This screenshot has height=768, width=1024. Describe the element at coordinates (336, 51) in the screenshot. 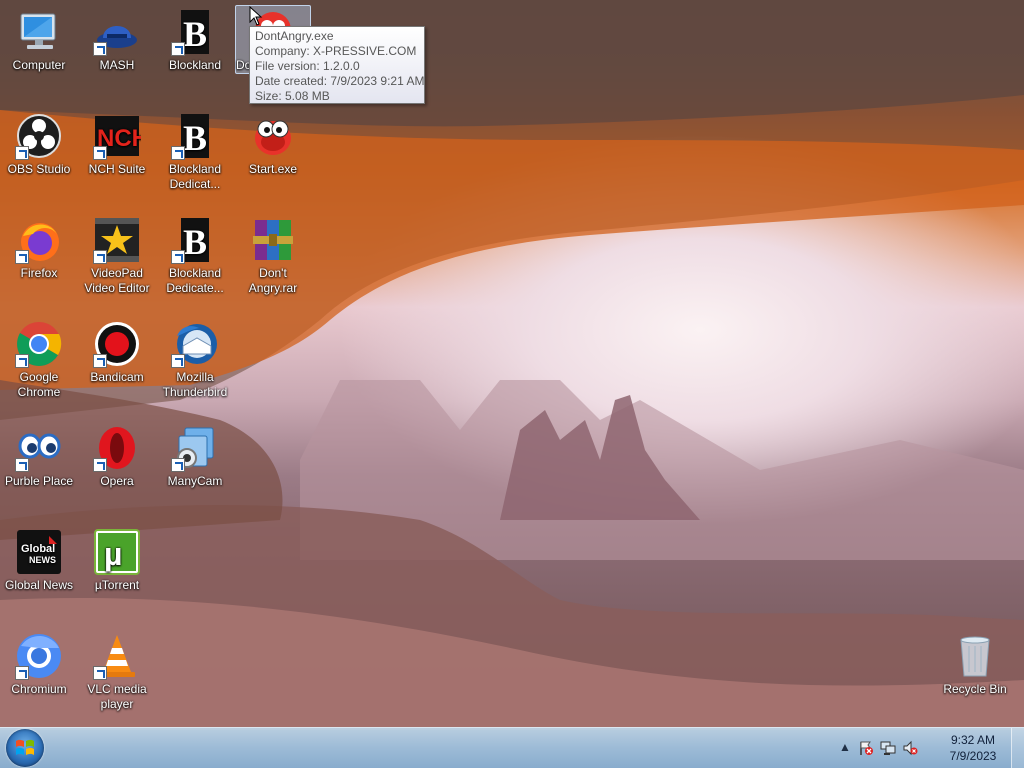

I see `tooltip-company: Company: X-PRESSIVE.COM` at that location.